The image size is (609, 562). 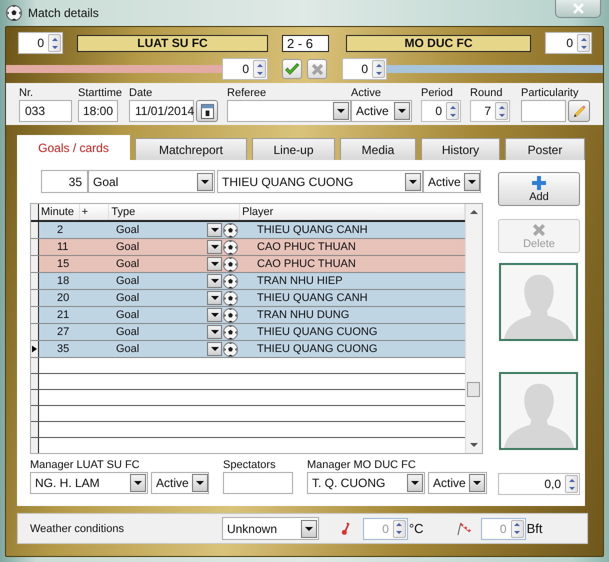 I want to click on calendar-icon, so click(x=207, y=111).